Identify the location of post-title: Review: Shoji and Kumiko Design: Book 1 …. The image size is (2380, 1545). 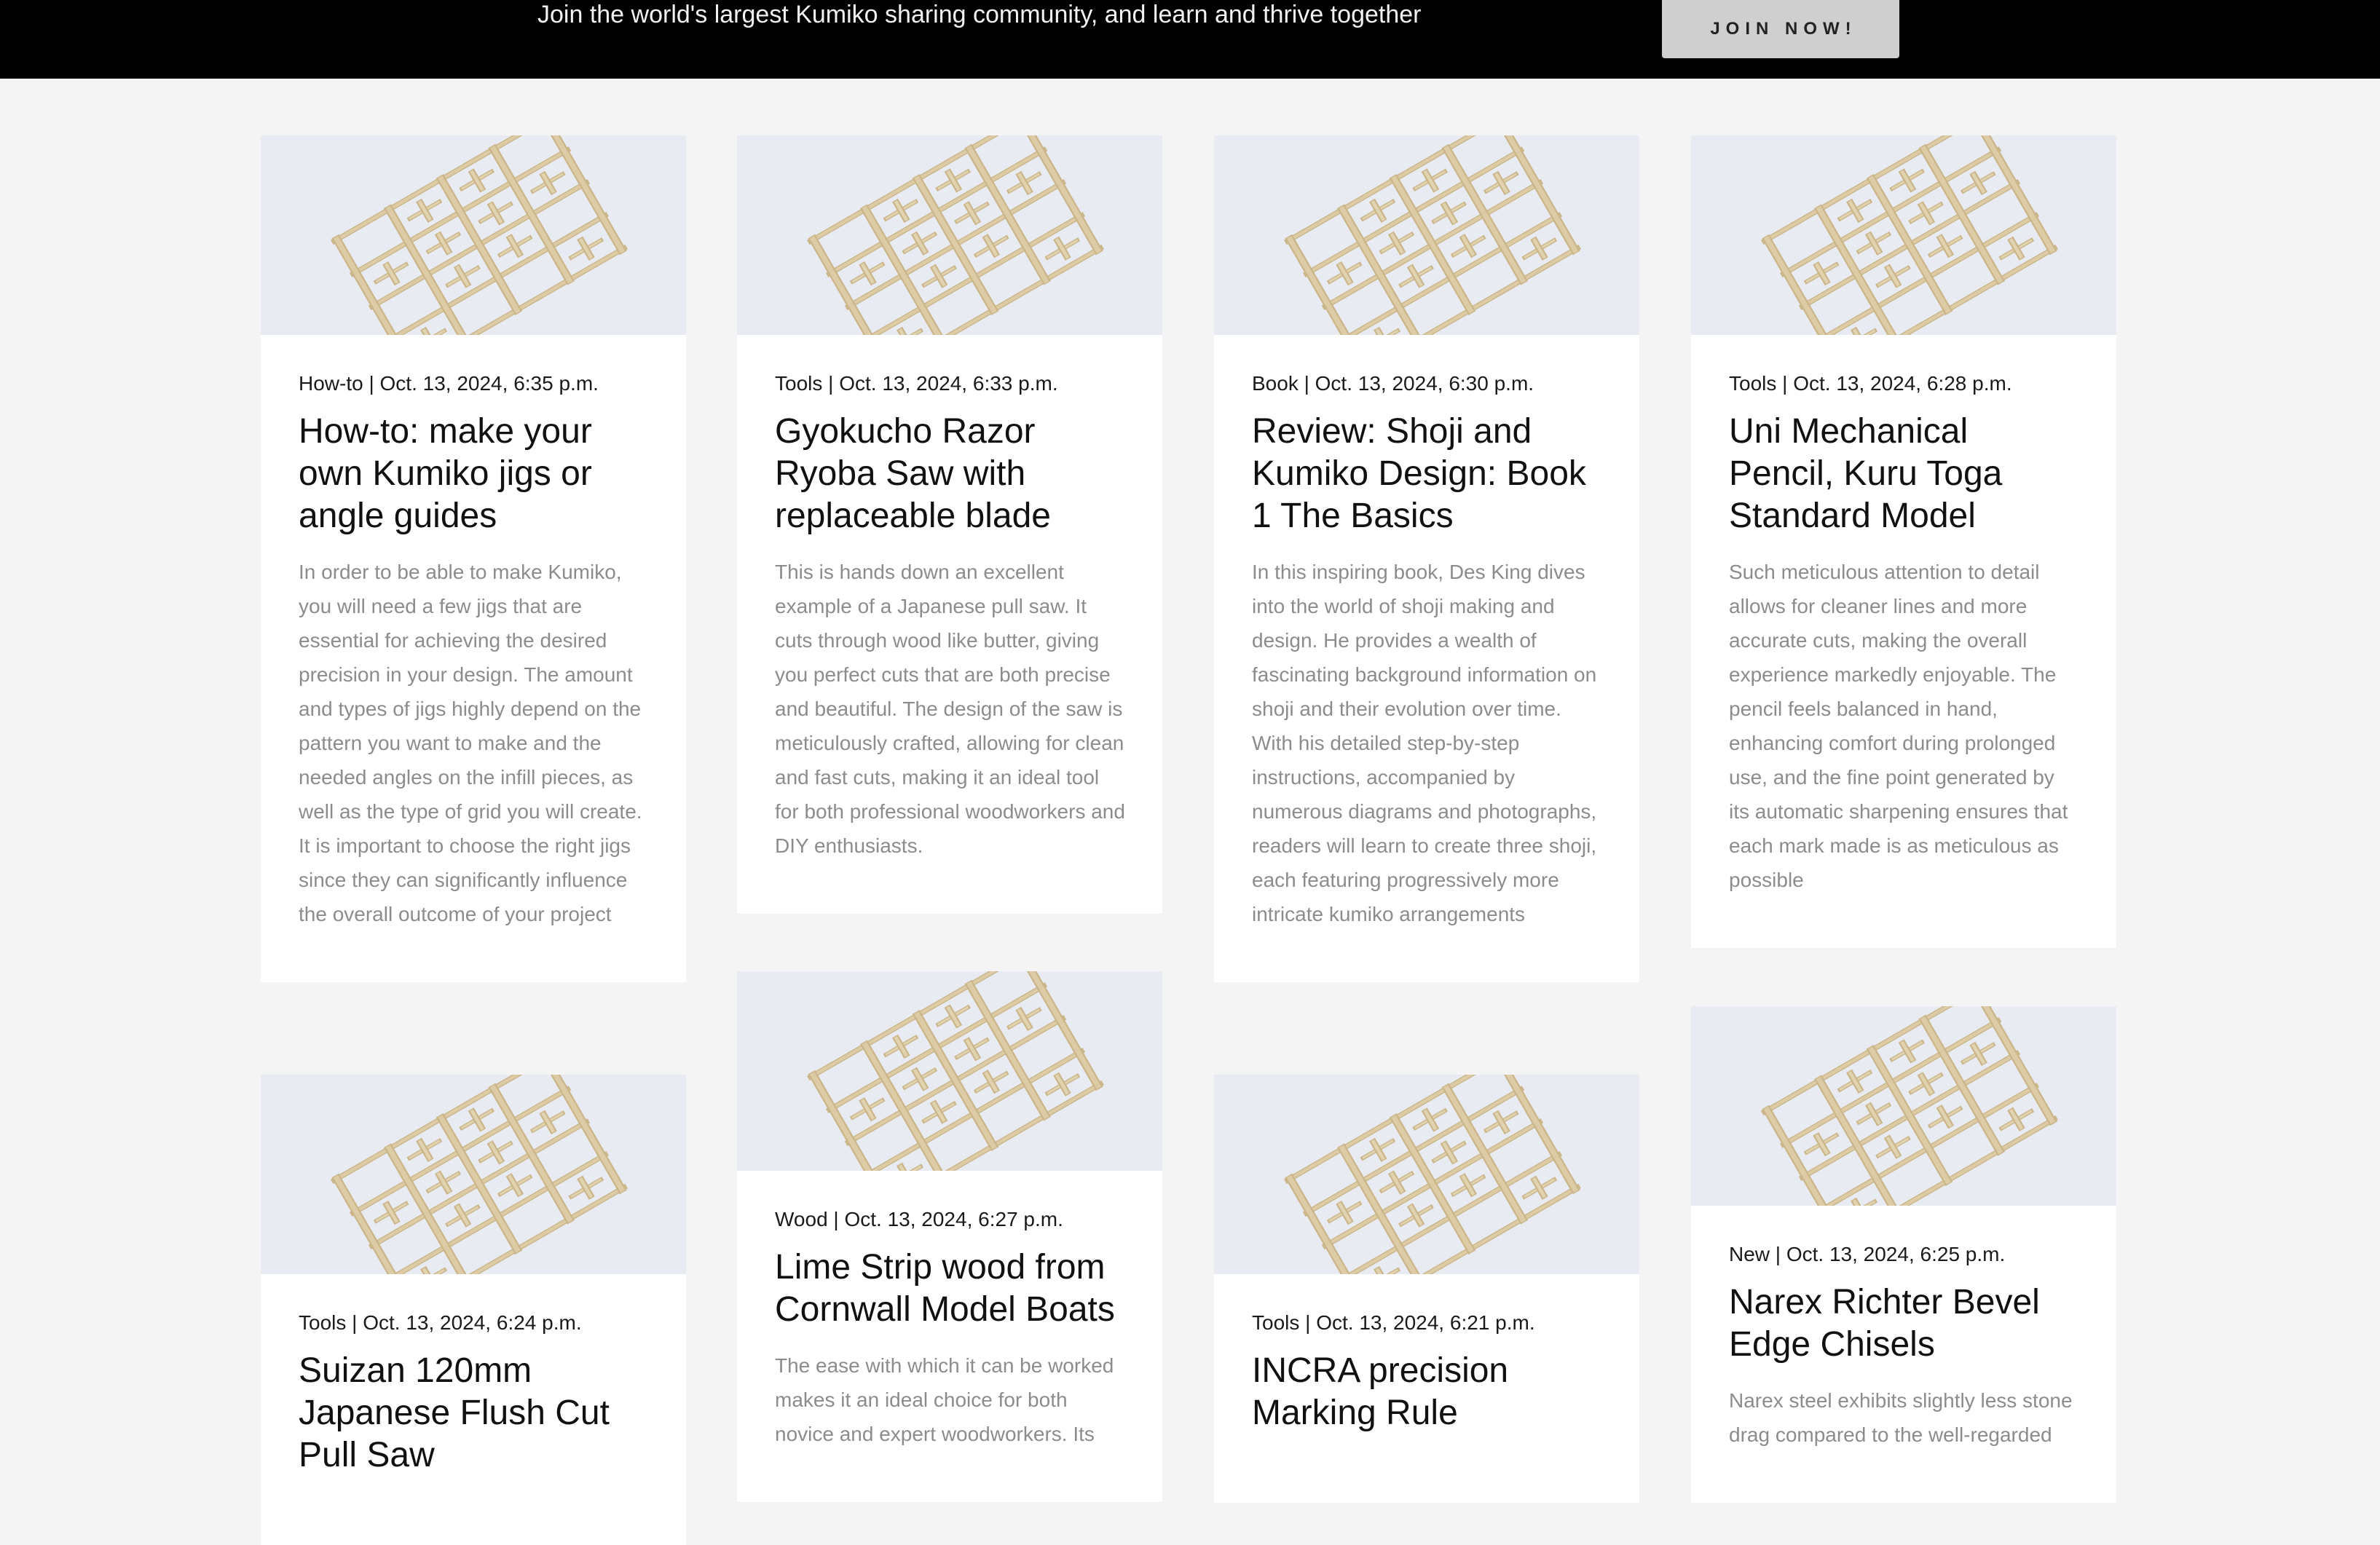
(1427, 474).